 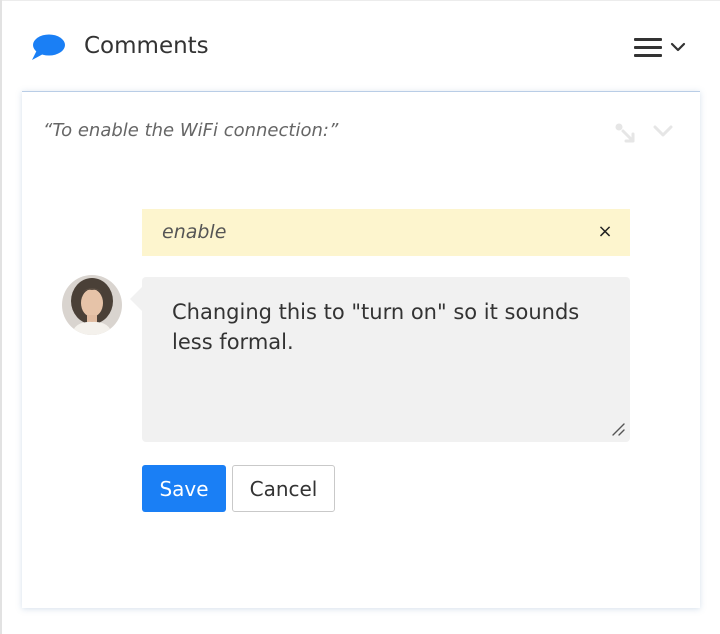 What do you see at coordinates (618, 429) in the screenshot?
I see `resize-handle-icon` at bounding box center [618, 429].